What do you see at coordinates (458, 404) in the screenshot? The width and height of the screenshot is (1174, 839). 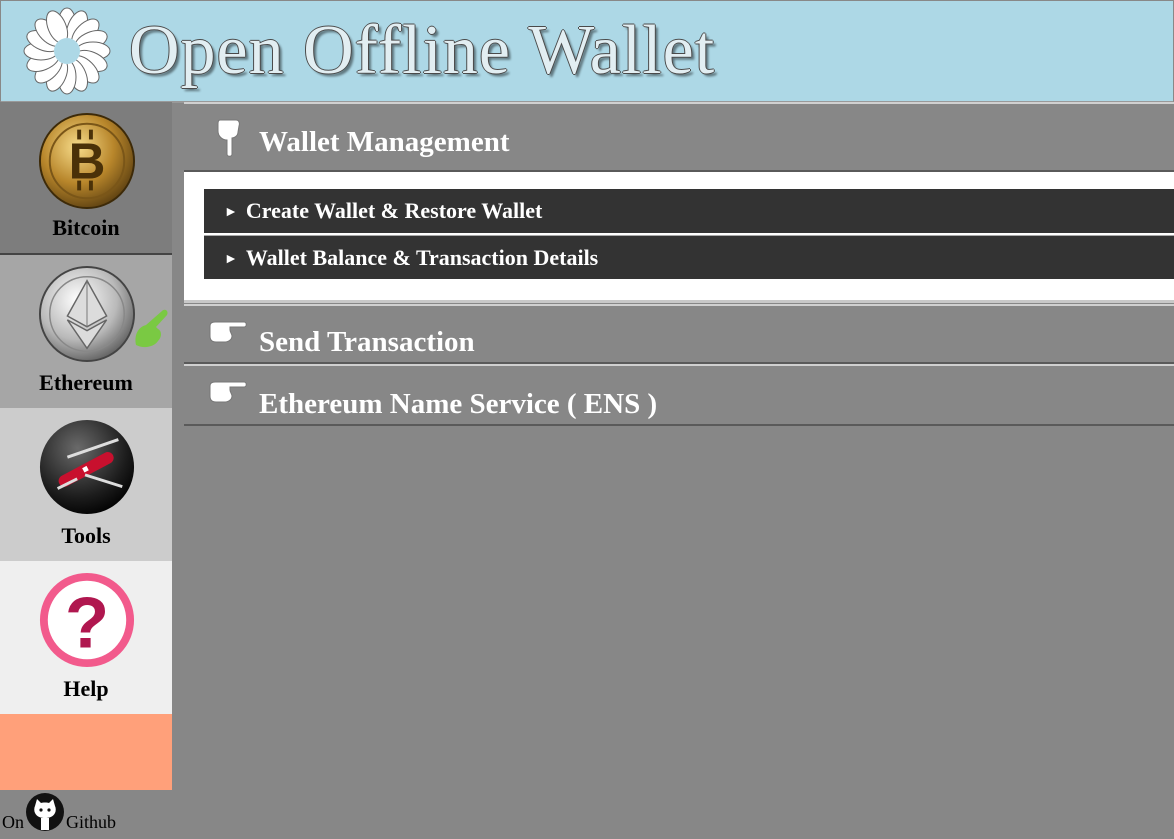 I see `section-title: Ethereum Name Service ( ENS )` at bounding box center [458, 404].